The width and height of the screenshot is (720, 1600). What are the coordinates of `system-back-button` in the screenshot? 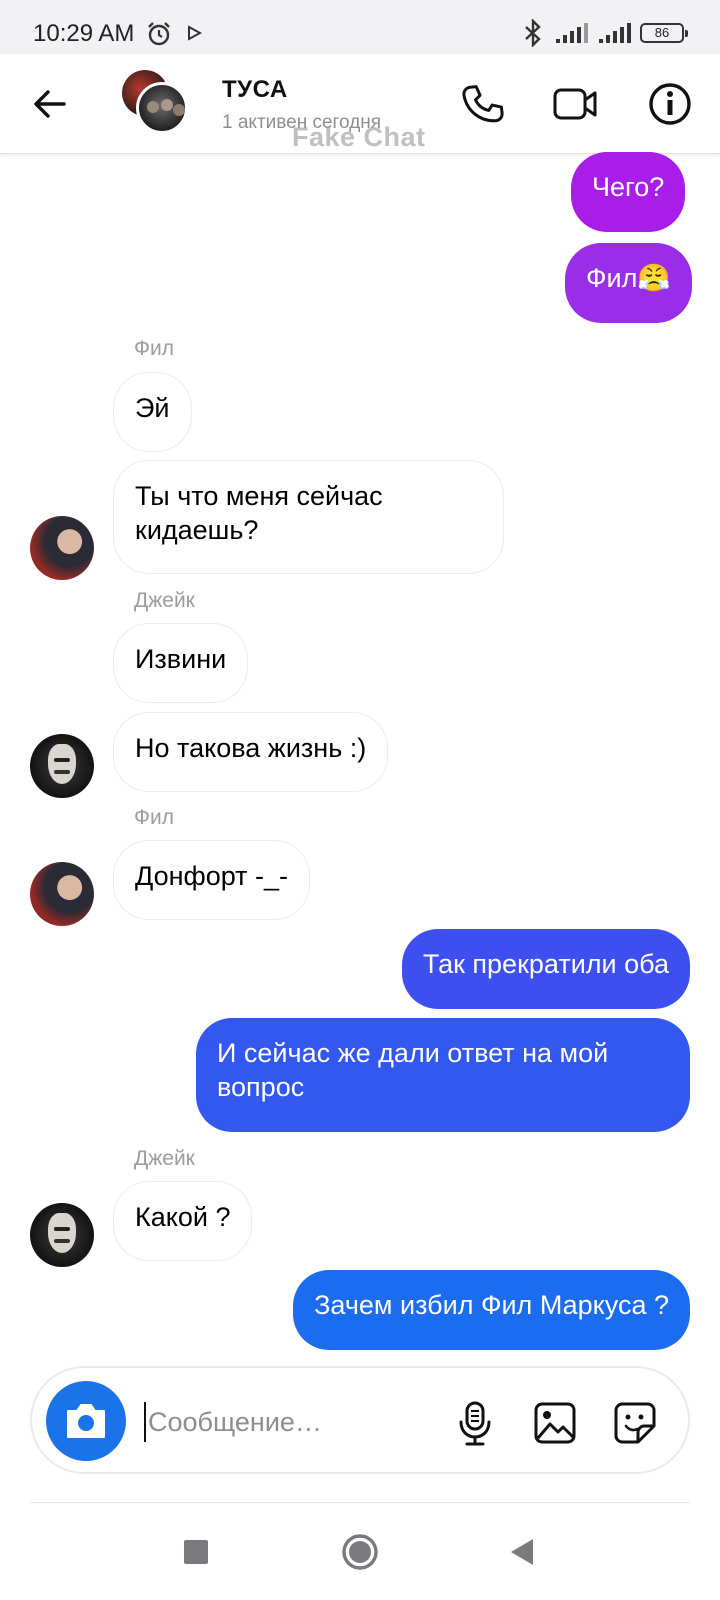 It's located at (522, 1552).